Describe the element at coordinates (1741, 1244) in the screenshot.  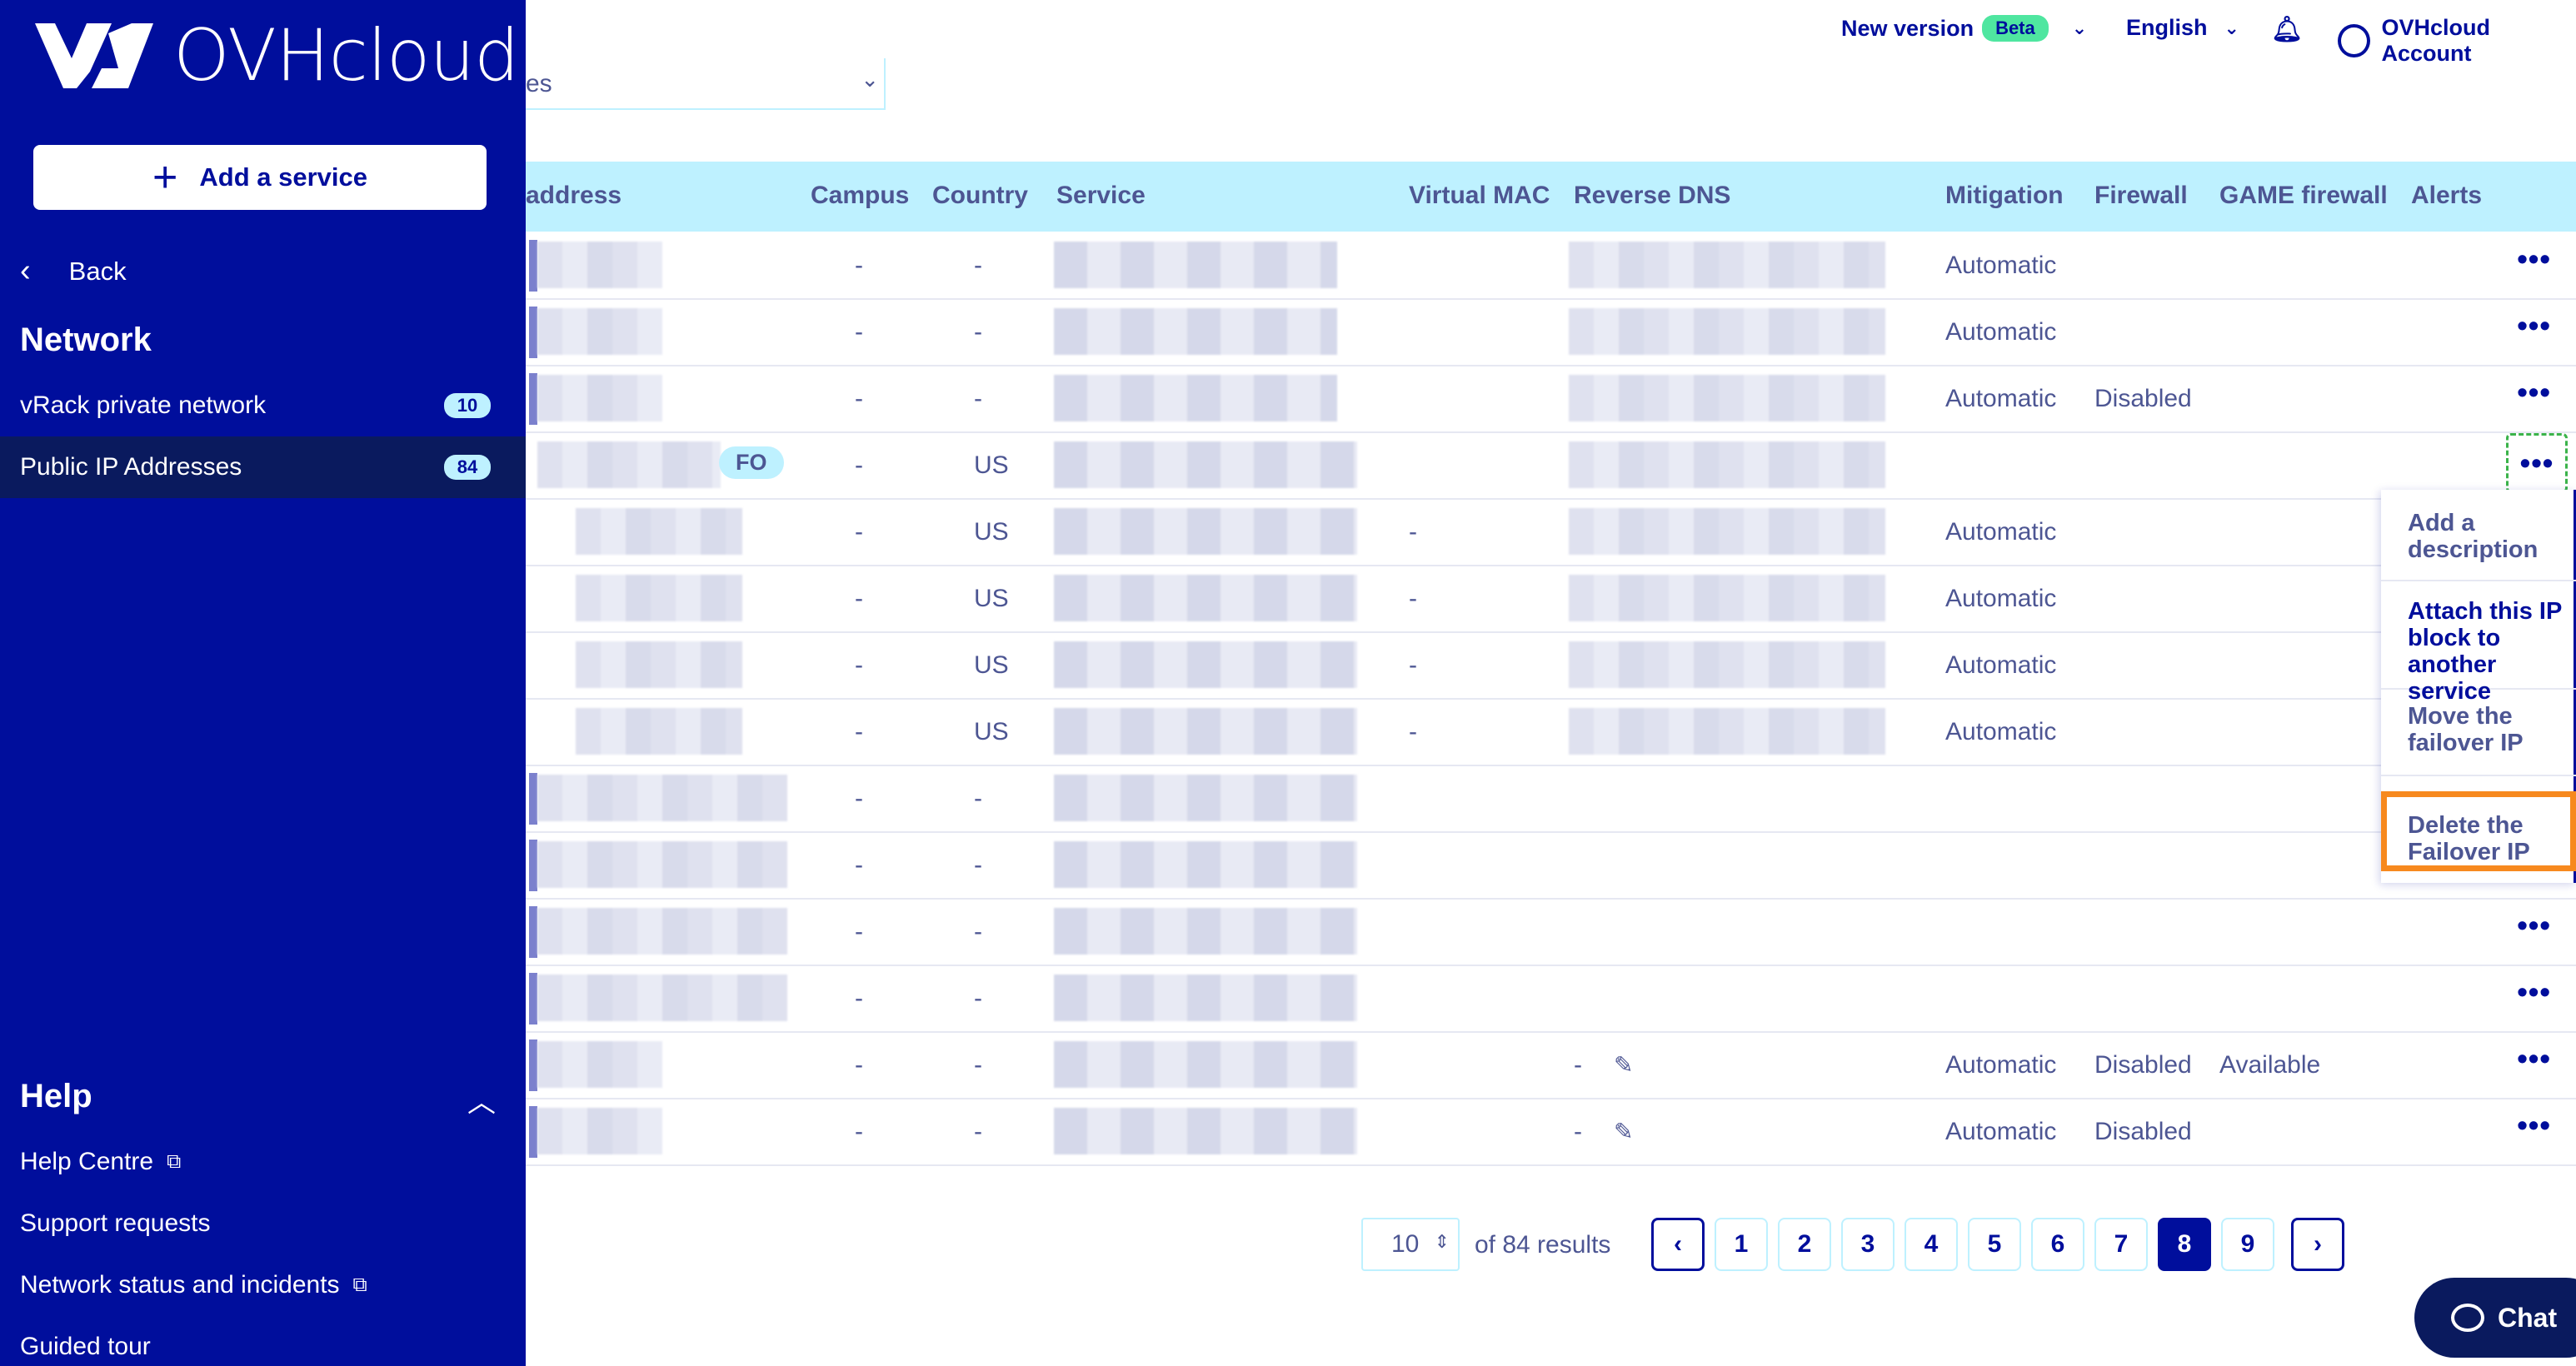
I see `page-button: 1` at that location.